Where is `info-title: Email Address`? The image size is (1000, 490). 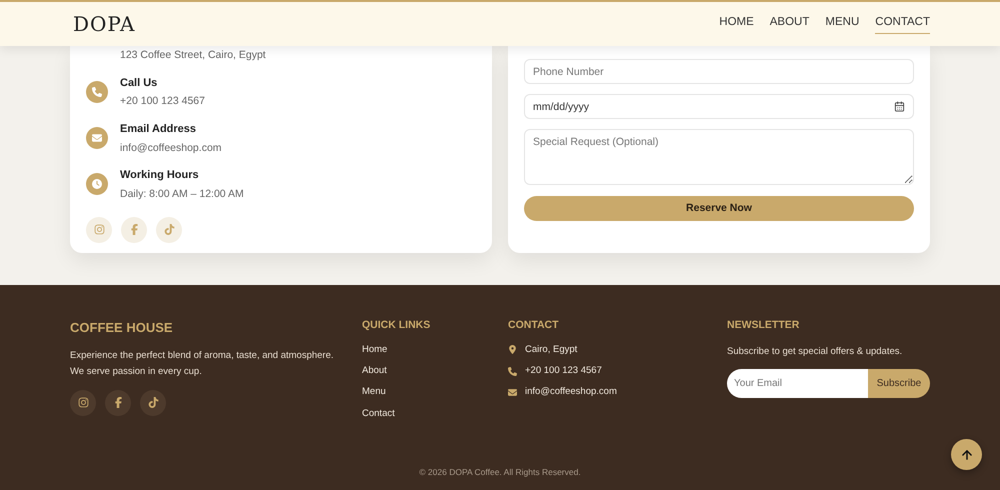
info-title: Email Address is located at coordinates (159, 129).